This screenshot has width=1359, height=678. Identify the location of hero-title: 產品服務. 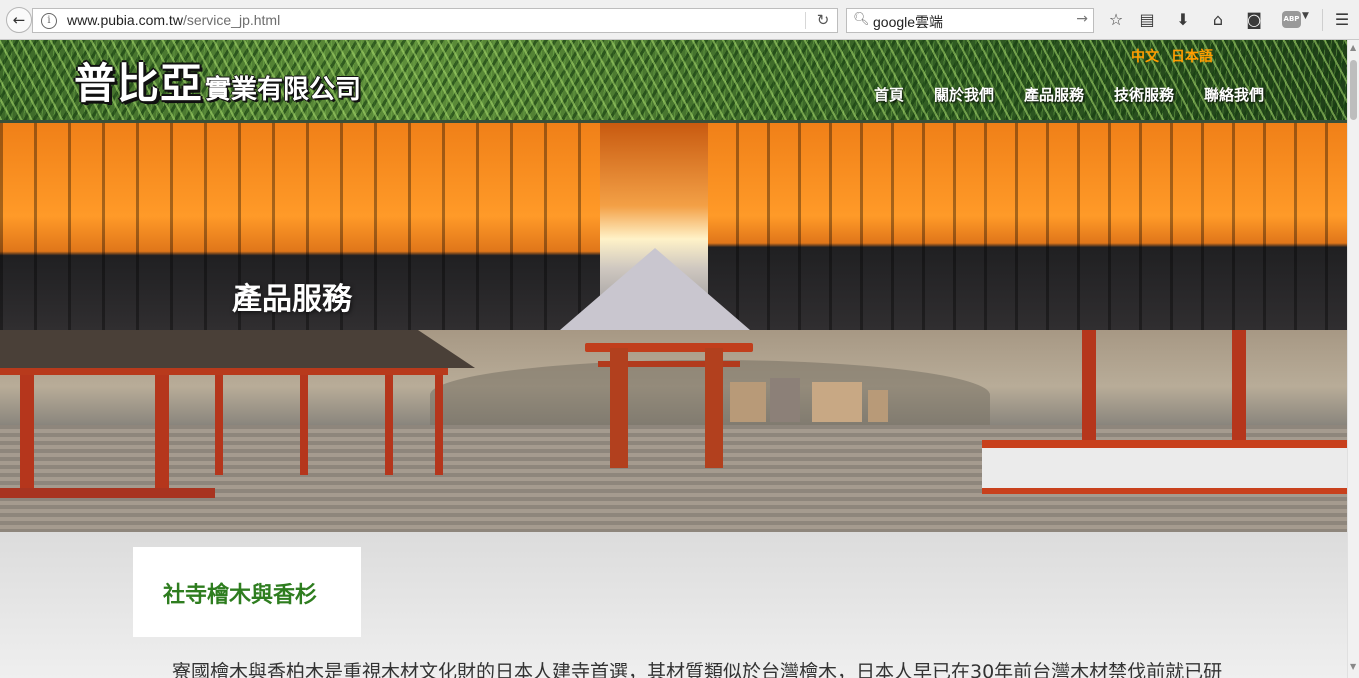
(292, 299).